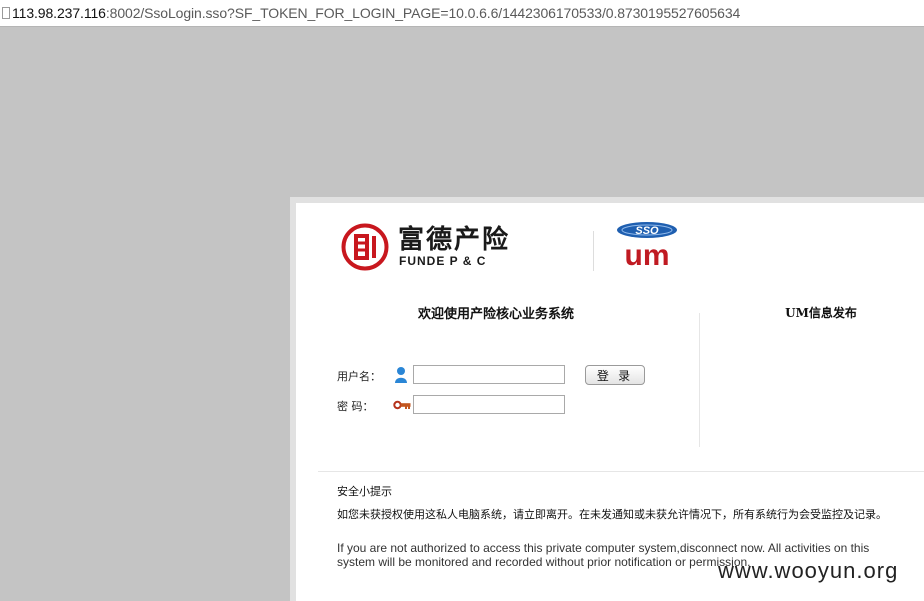 This screenshot has width=924, height=601. Describe the element at coordinates (365, 247) in the screenshot. I see `funde-logo-icon` at that location.